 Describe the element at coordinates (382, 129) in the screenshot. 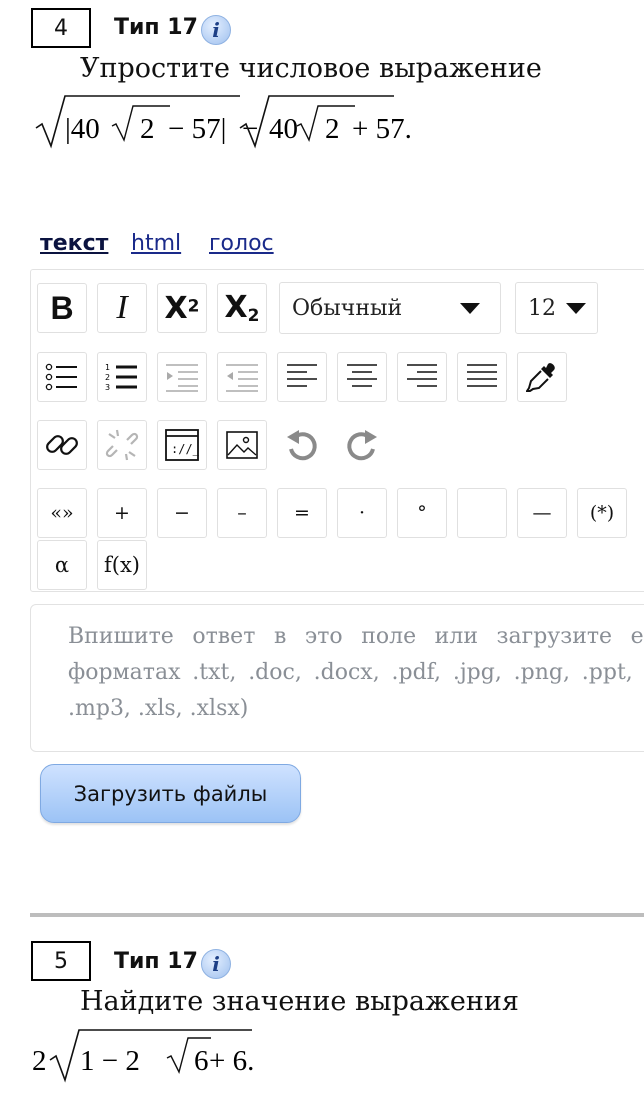

I see `formula-part-plus57: + 57.` at that location.